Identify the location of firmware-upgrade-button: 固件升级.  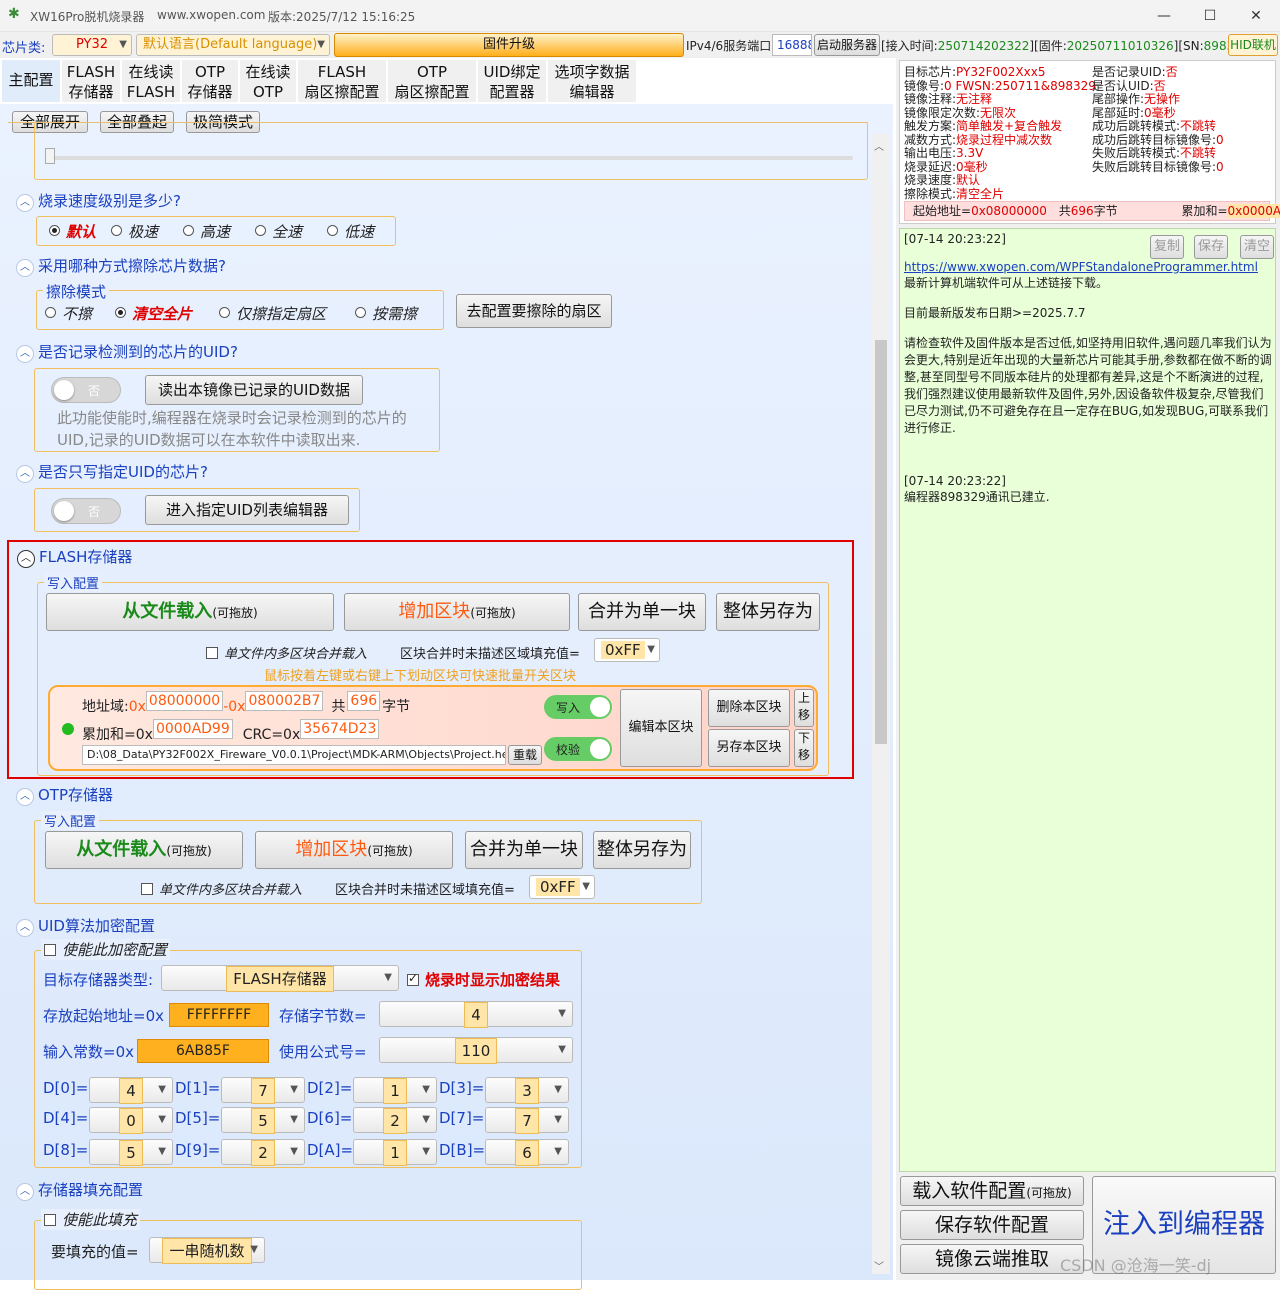
(509, 45).